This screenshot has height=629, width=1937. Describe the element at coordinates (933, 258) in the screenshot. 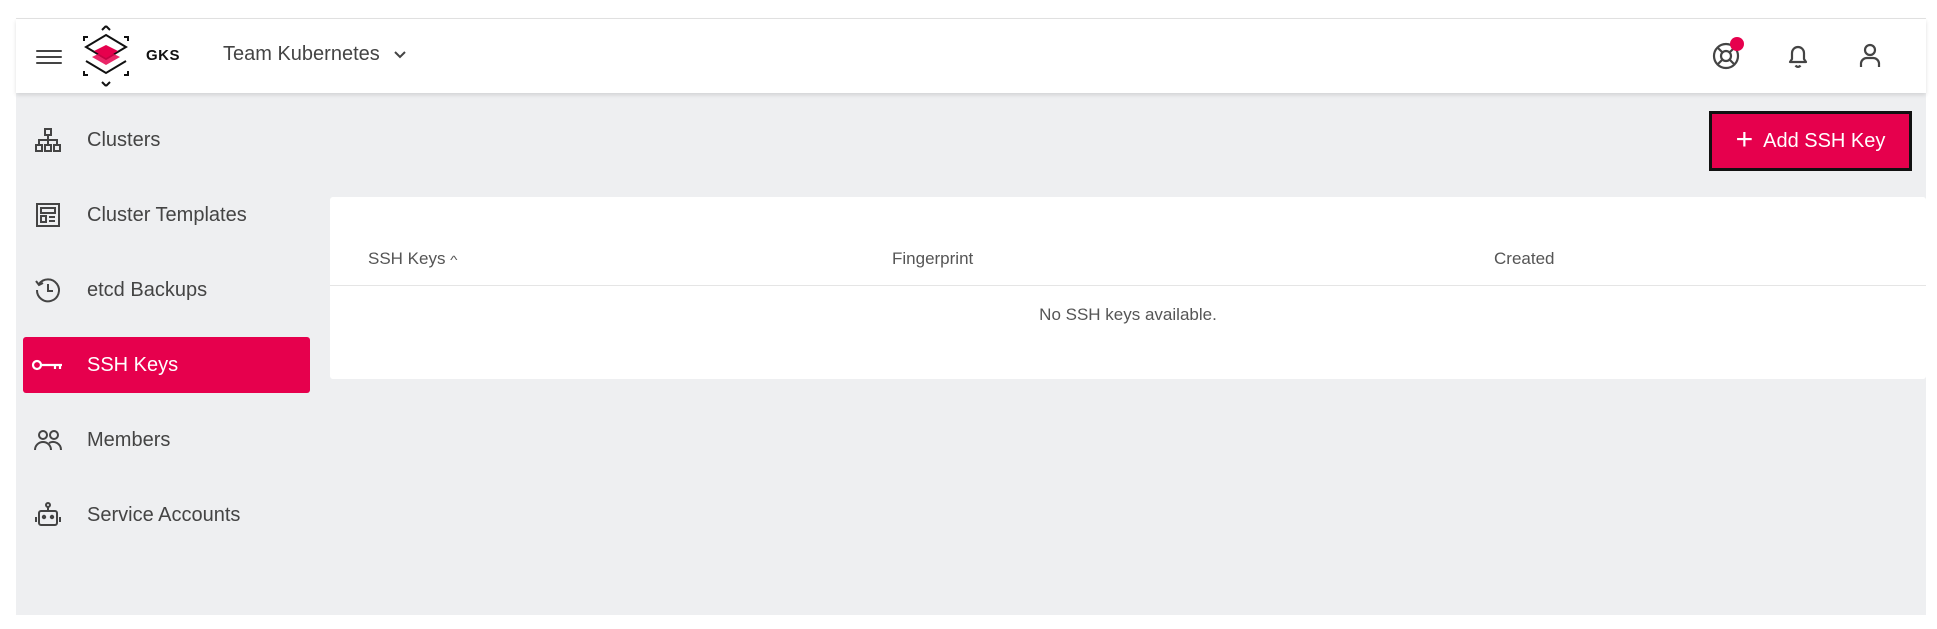

I see `column-header-fingerprint: Fingerprint` at that location.